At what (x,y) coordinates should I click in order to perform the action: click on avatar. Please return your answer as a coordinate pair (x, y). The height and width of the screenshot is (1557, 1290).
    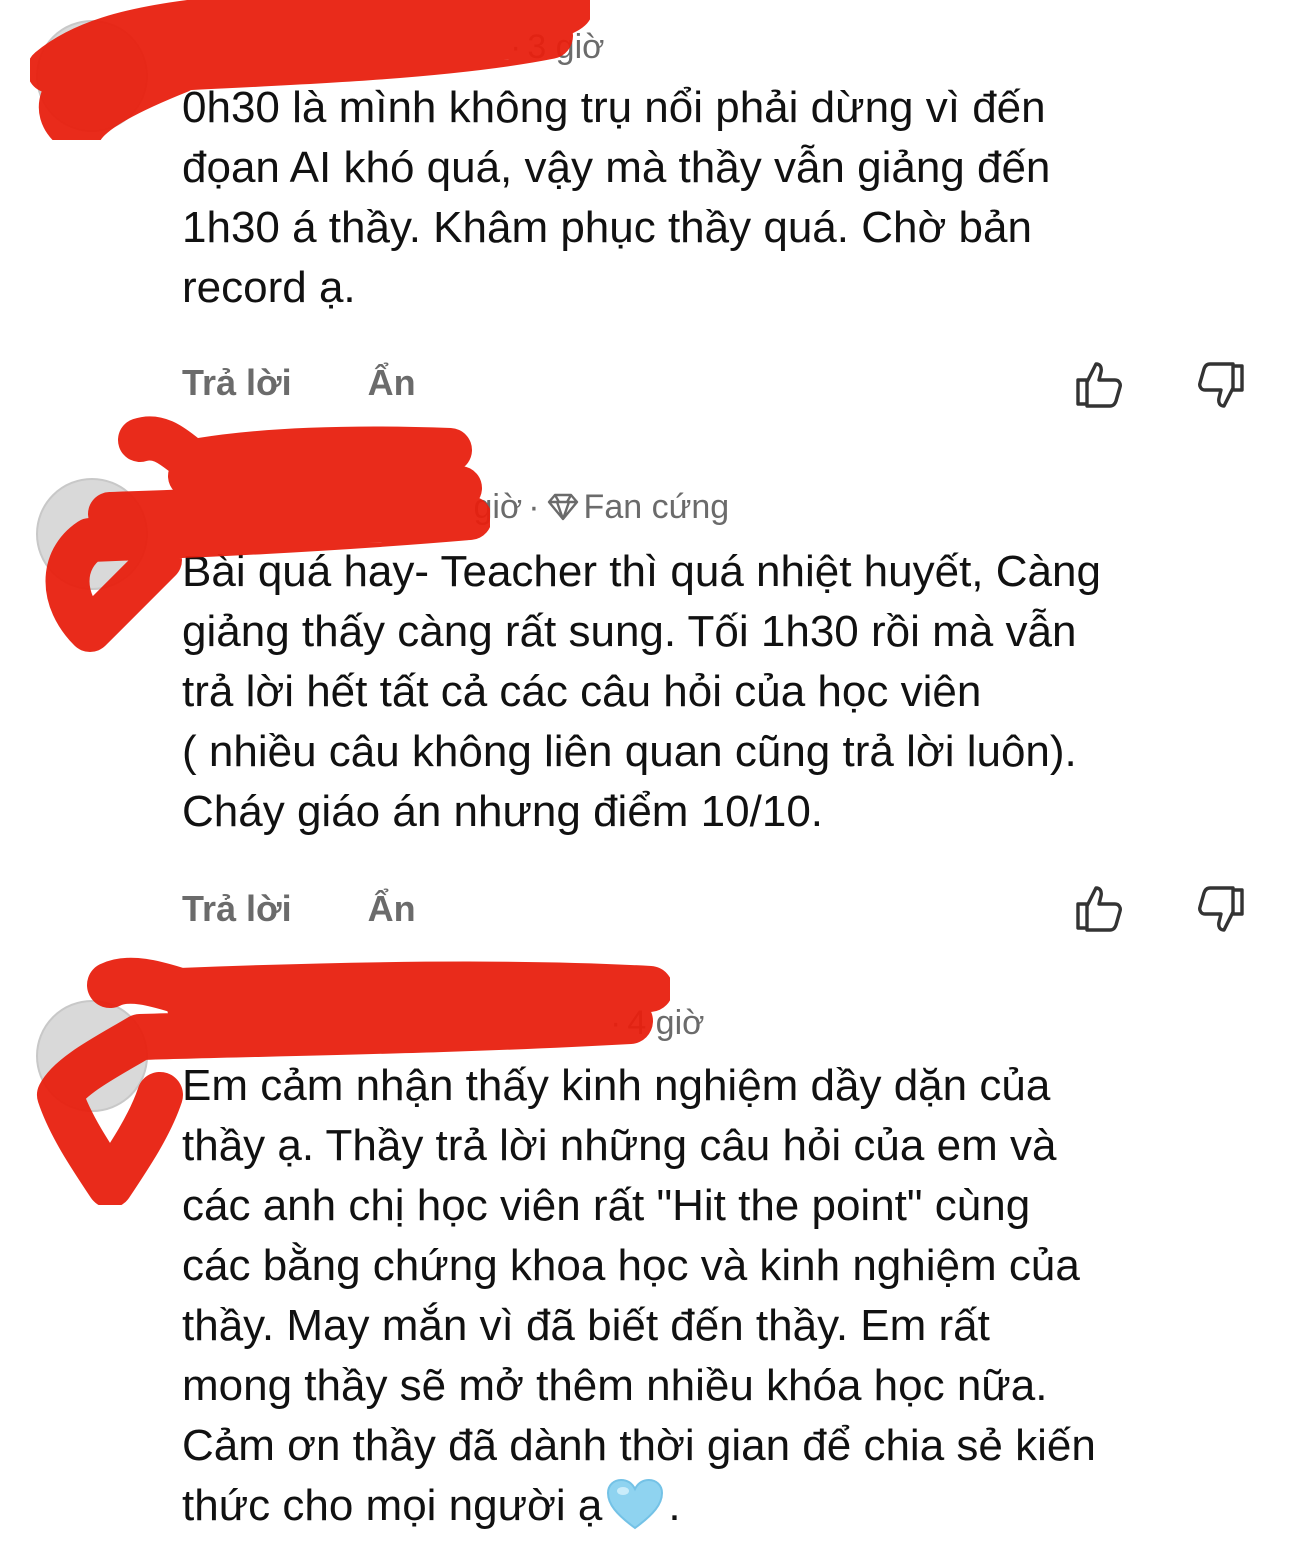
    Looking at the image, I should click on (92, 1056).